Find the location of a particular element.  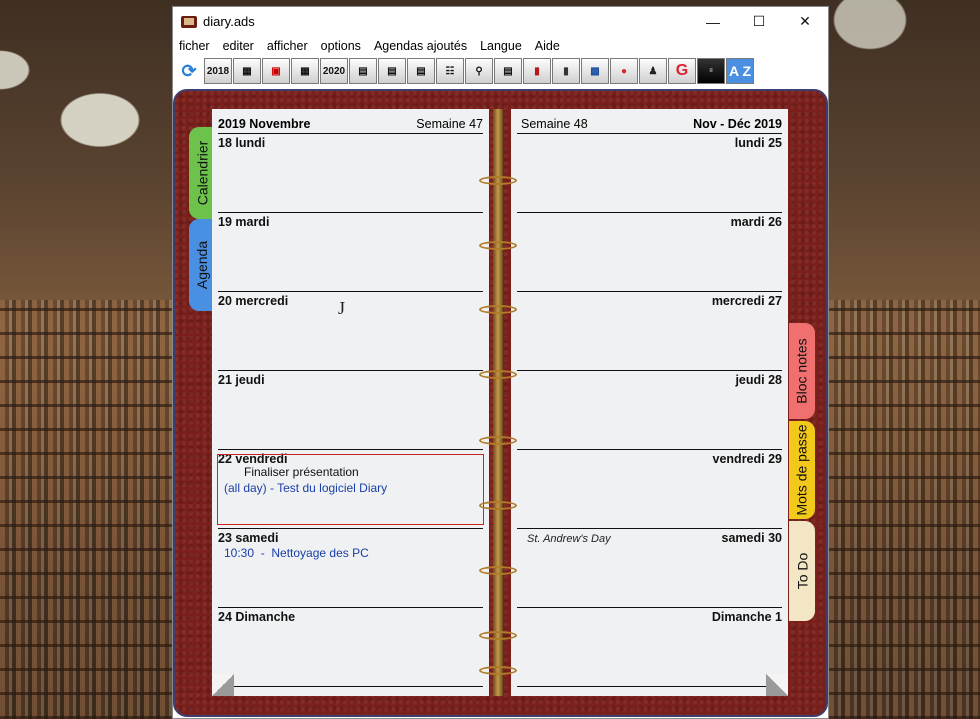

week-view-icon: ▤ is located at coordinates (392, 71).